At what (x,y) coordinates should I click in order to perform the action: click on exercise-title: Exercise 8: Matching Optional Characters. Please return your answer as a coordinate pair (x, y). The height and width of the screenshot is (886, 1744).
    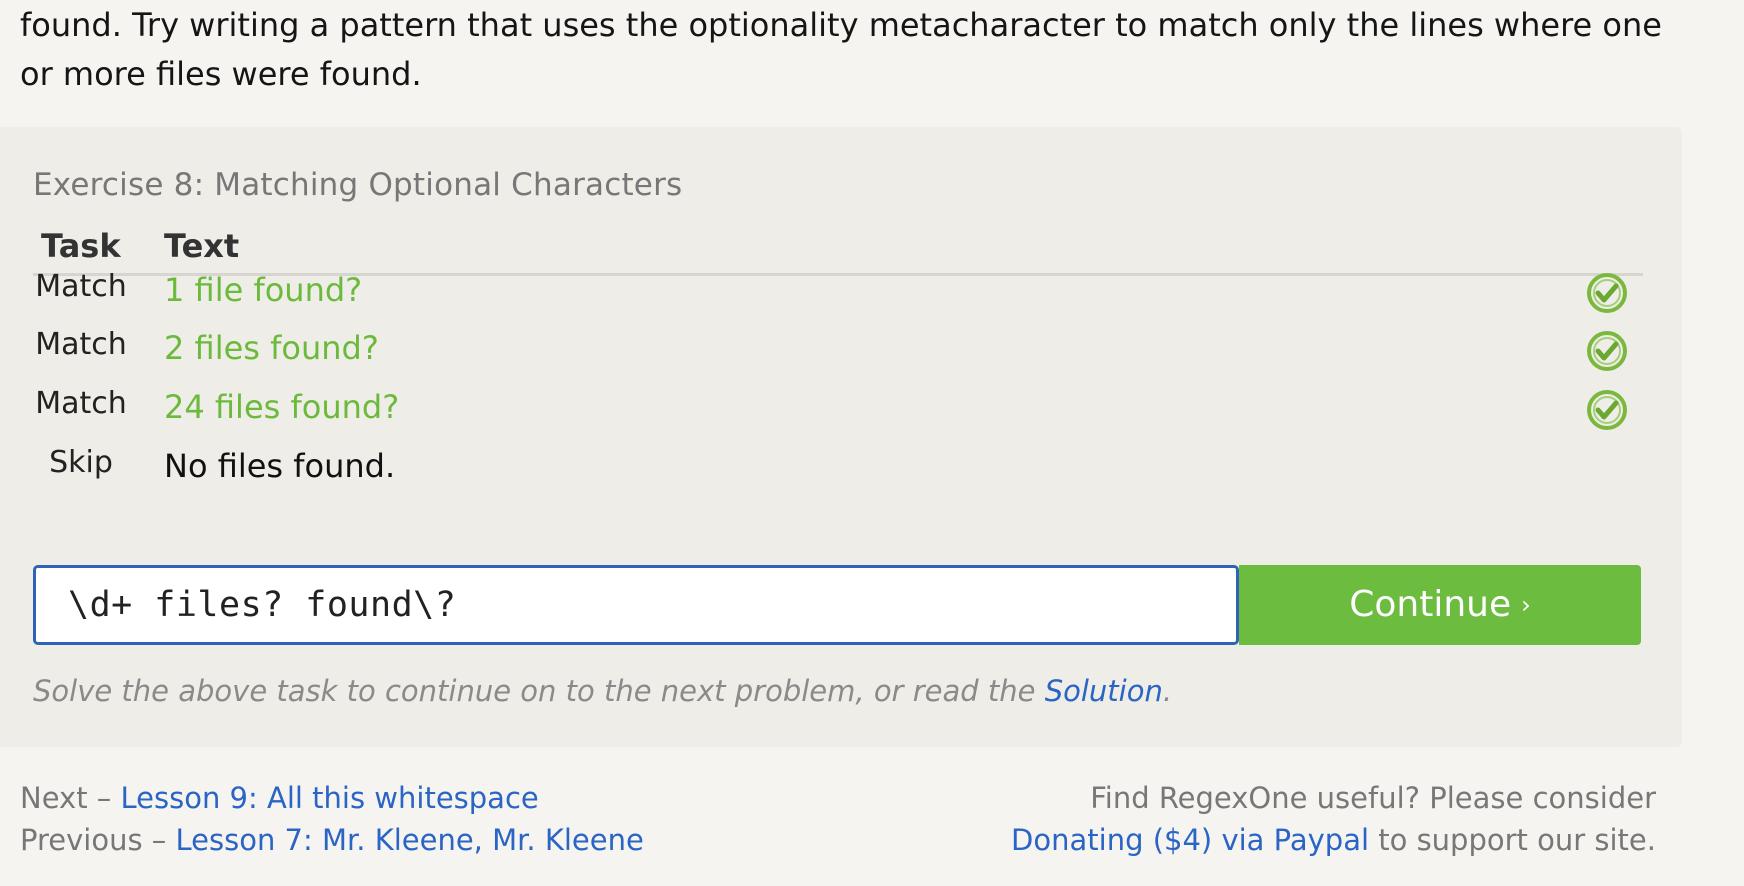
    Looking at the image, I should click on (358, 185).